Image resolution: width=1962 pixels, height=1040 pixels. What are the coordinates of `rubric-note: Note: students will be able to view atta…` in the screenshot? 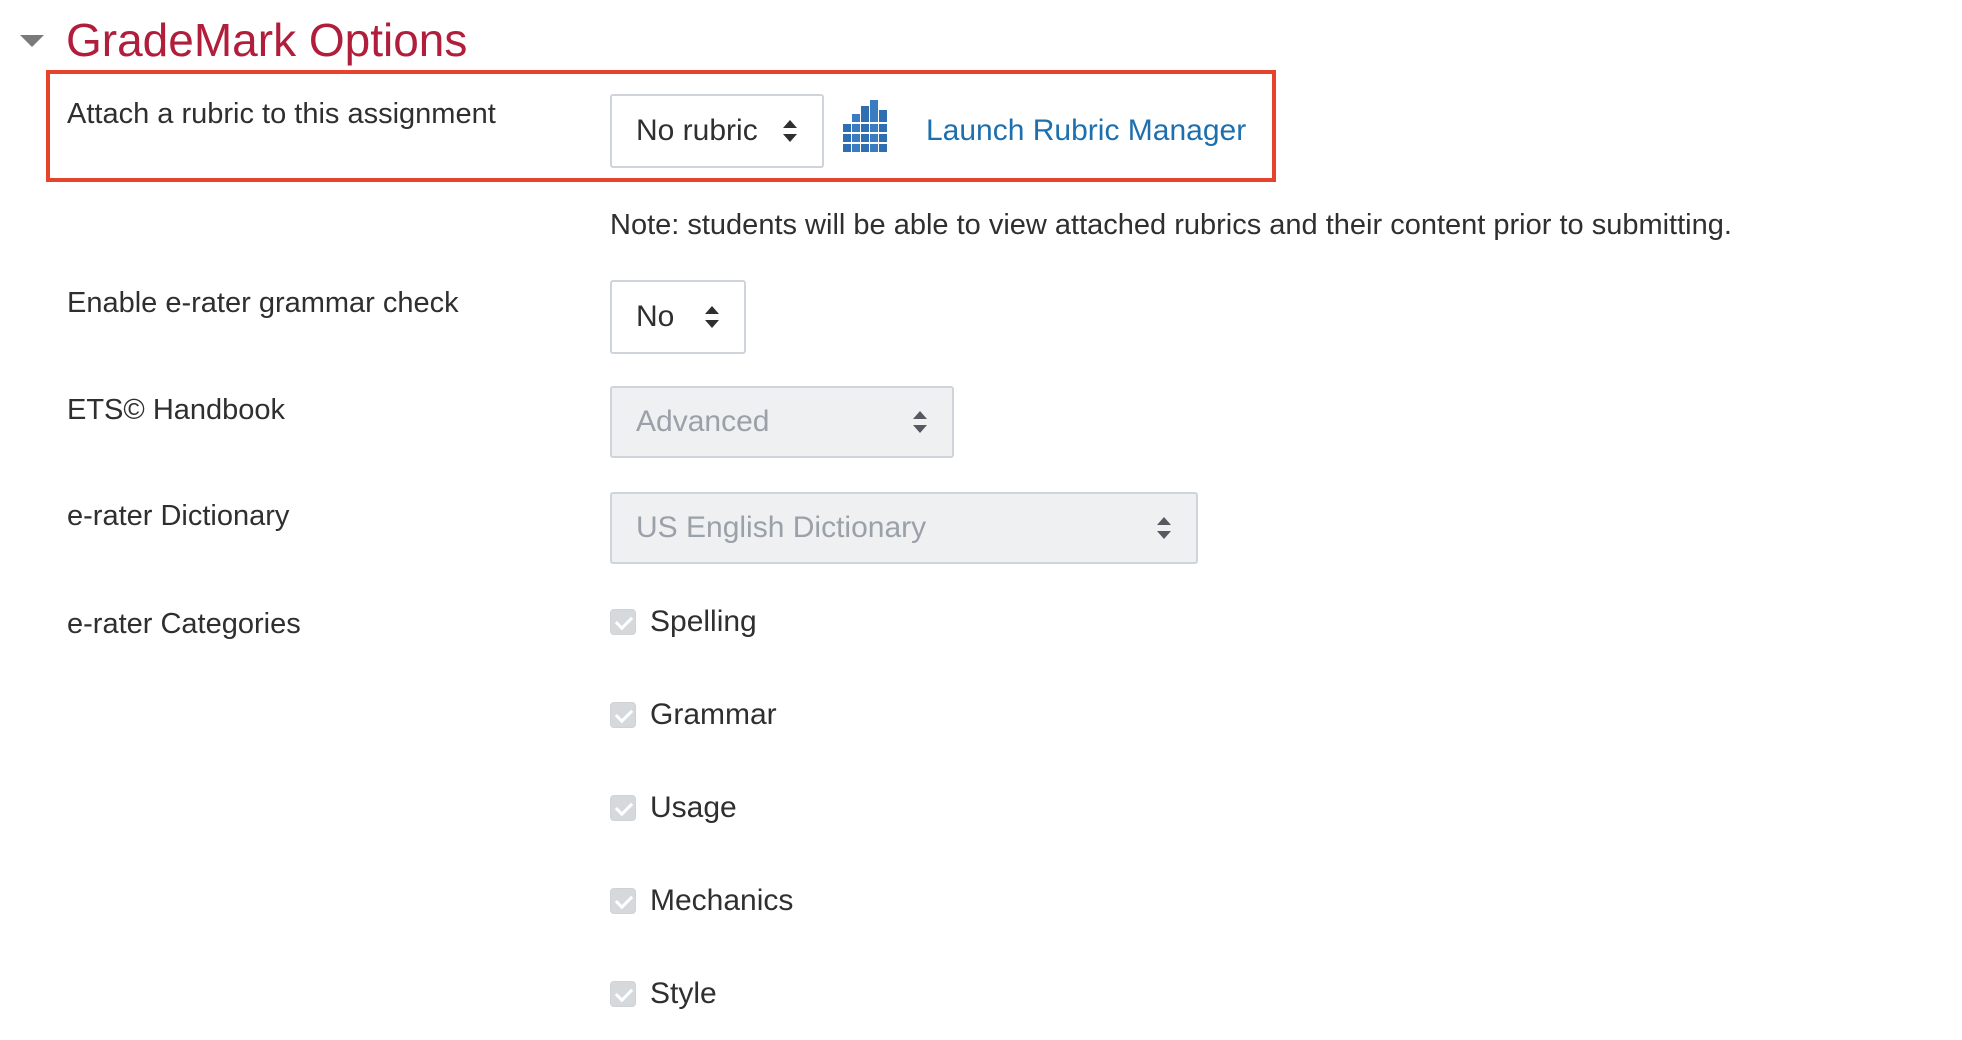 It's located at (1171, 225).